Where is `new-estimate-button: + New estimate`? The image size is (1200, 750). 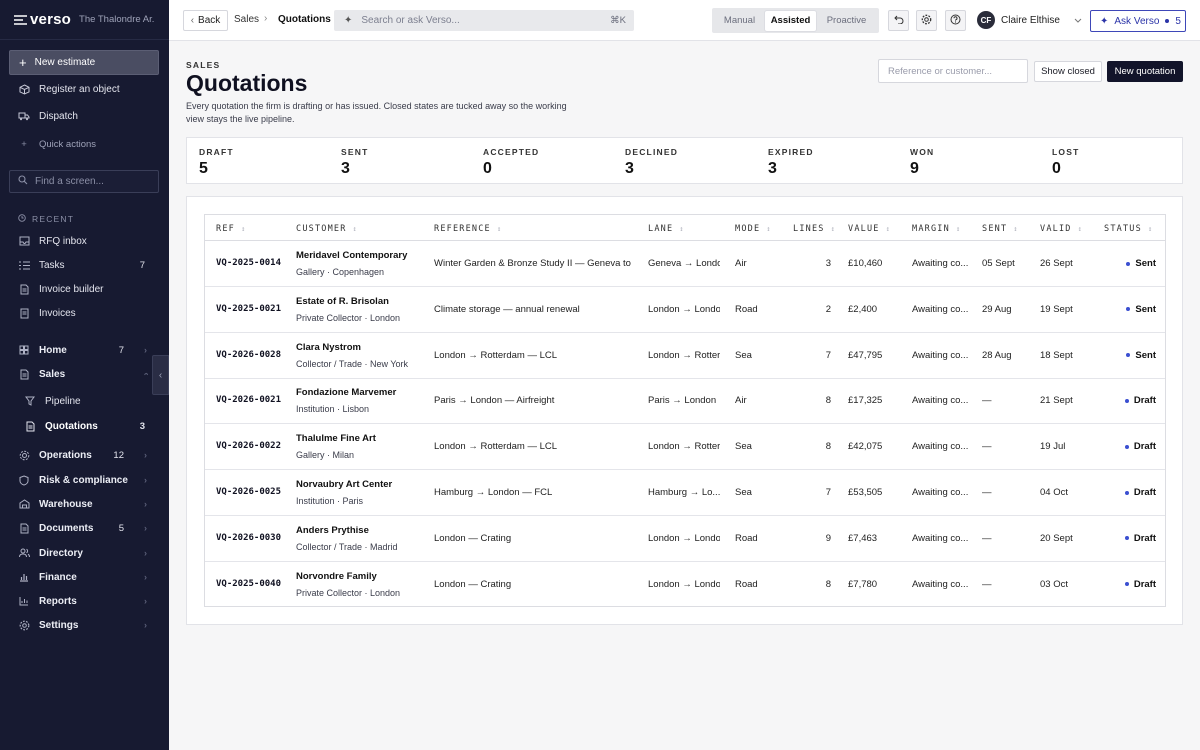 new-estimate-button: + New estimate is located at coordinates (84, 62).